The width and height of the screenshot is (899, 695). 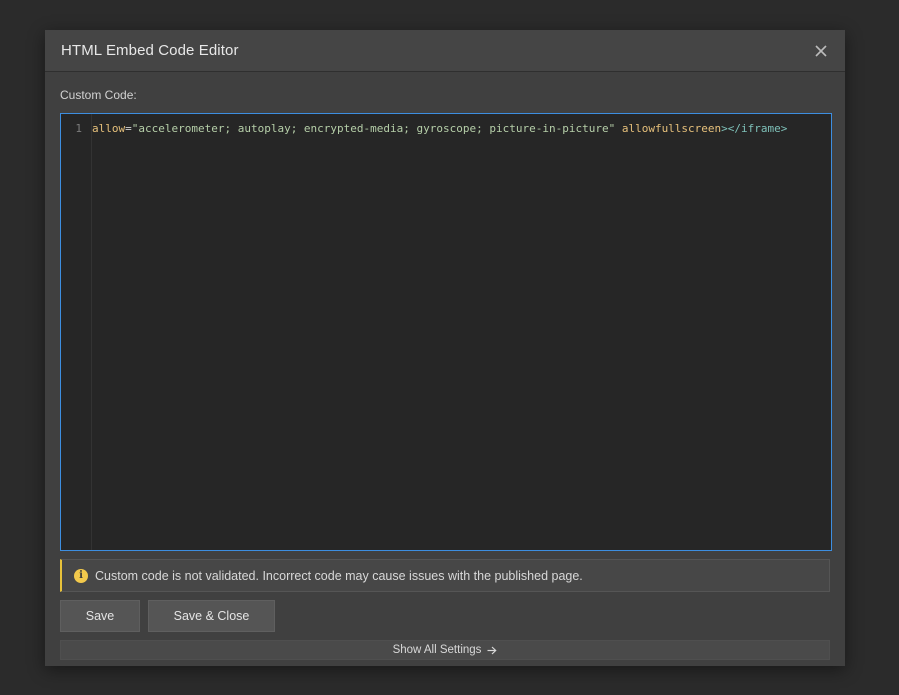 What do you see at coordinates (211, 616) in the screenshot?
I see `save-and-close-button: Save & Close` at bounding box center [211, 616].